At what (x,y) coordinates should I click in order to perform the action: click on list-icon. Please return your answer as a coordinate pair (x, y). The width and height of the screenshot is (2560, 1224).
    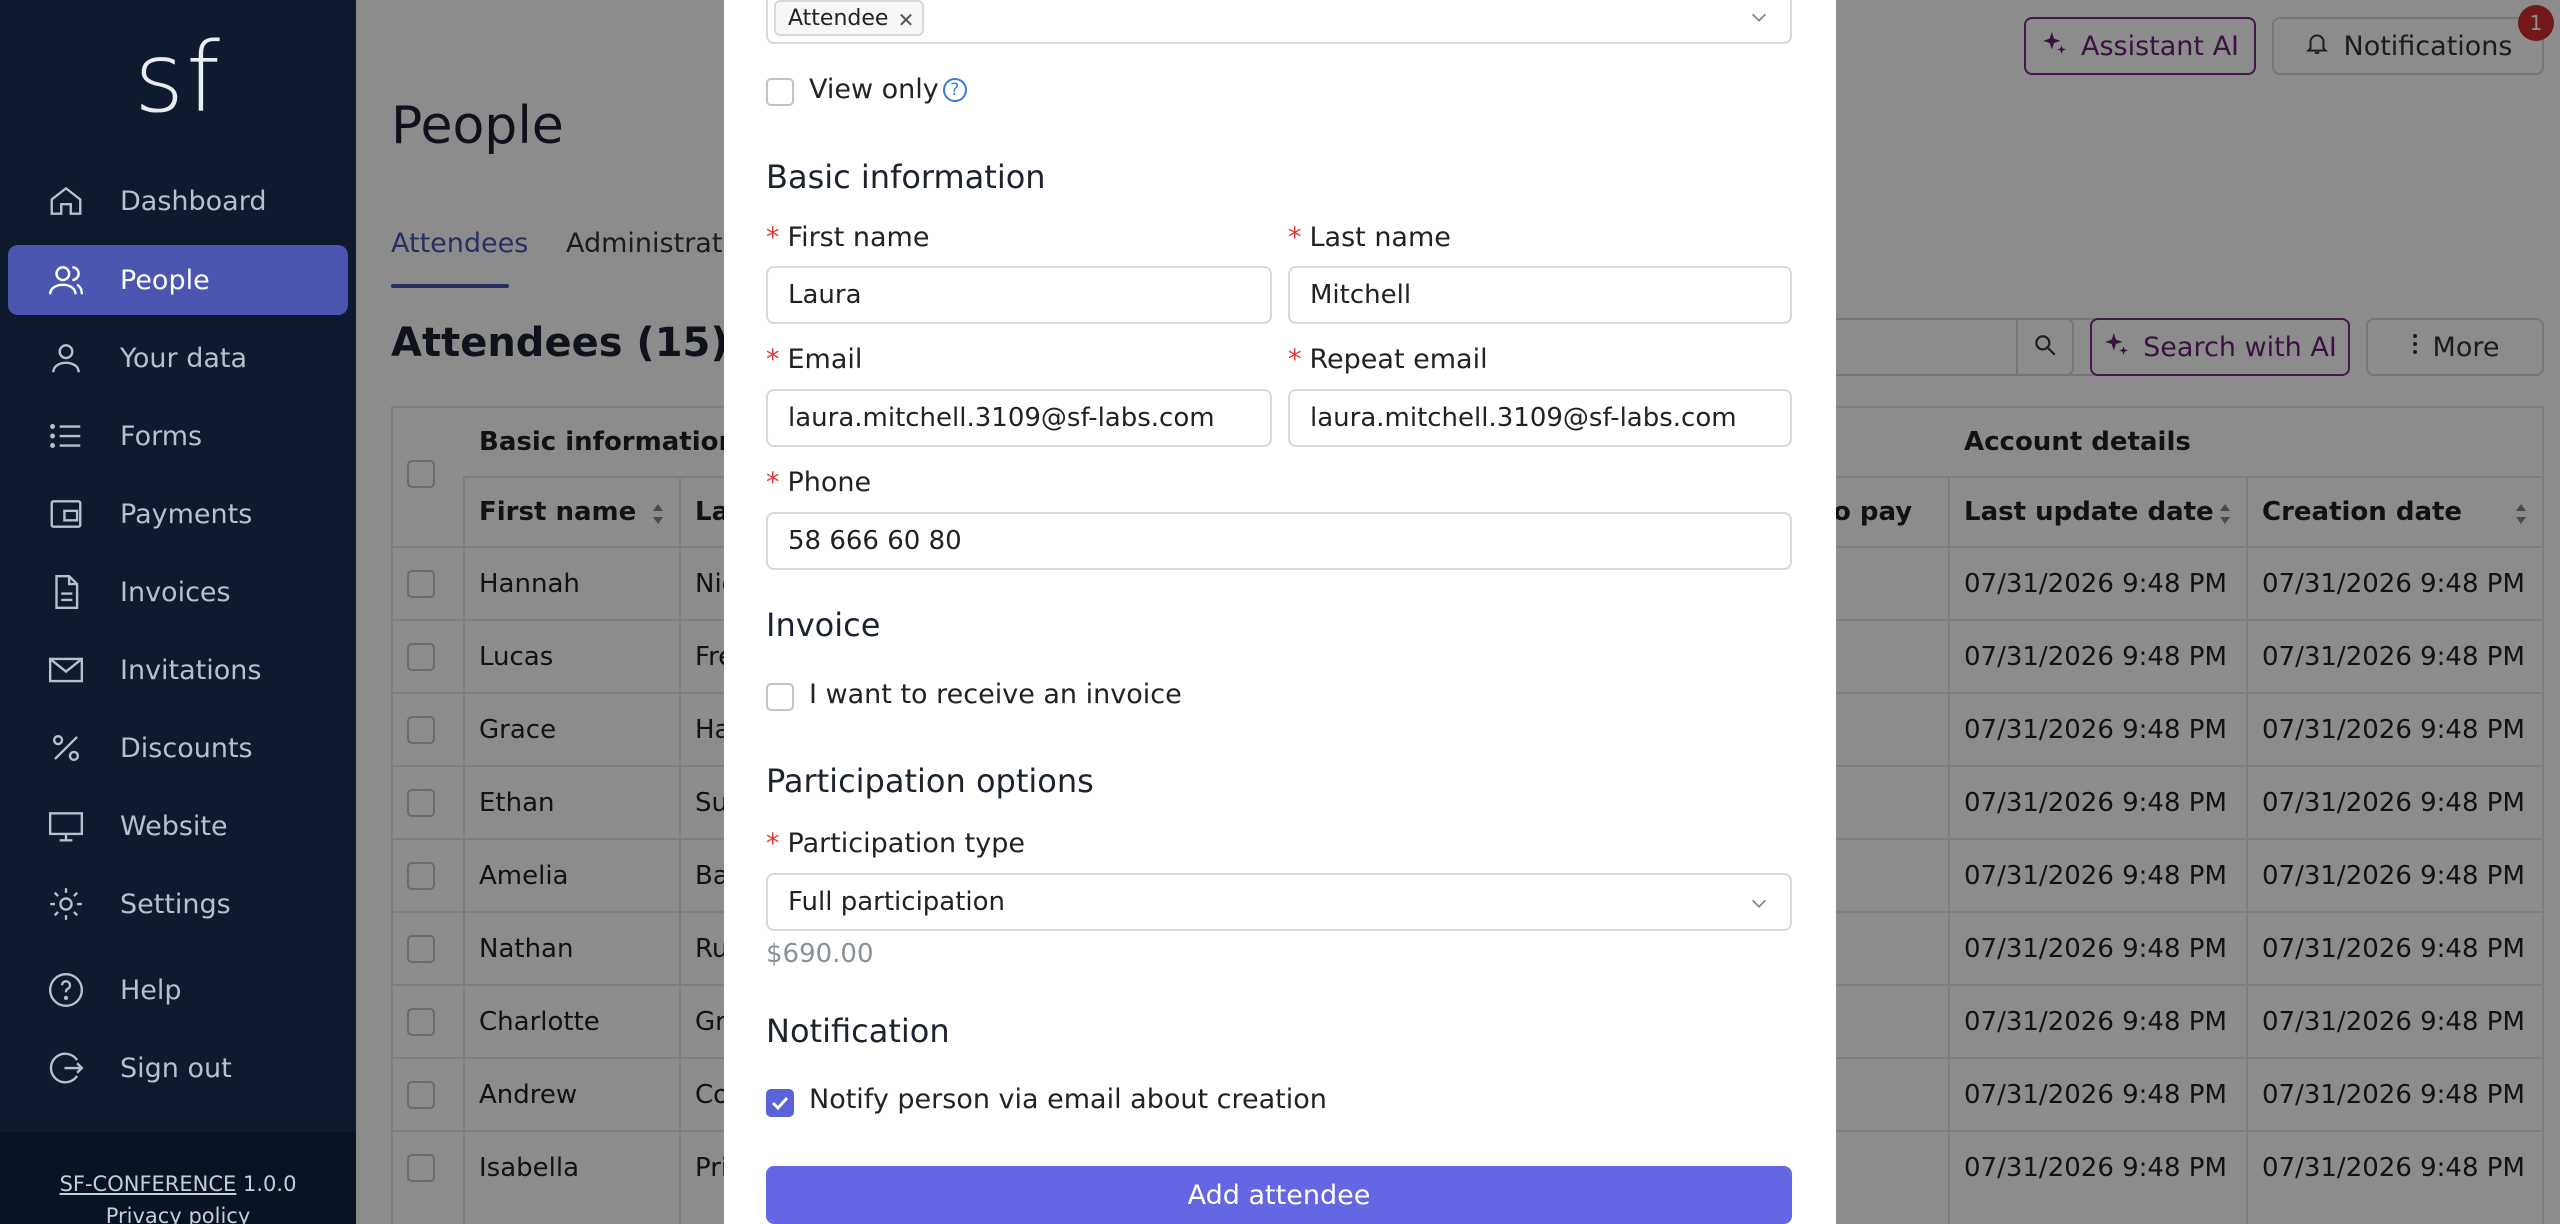
    Looking at the image, I should click on (66, 436).